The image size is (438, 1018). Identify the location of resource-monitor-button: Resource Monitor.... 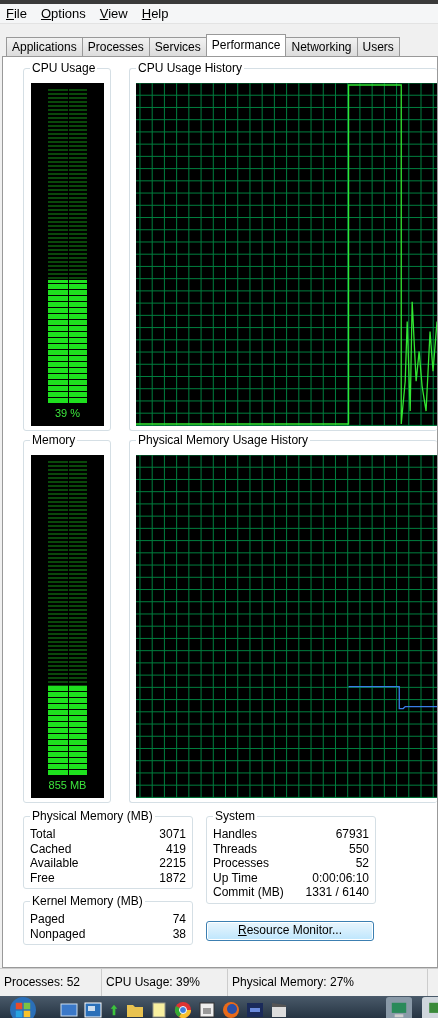
(290, 930).